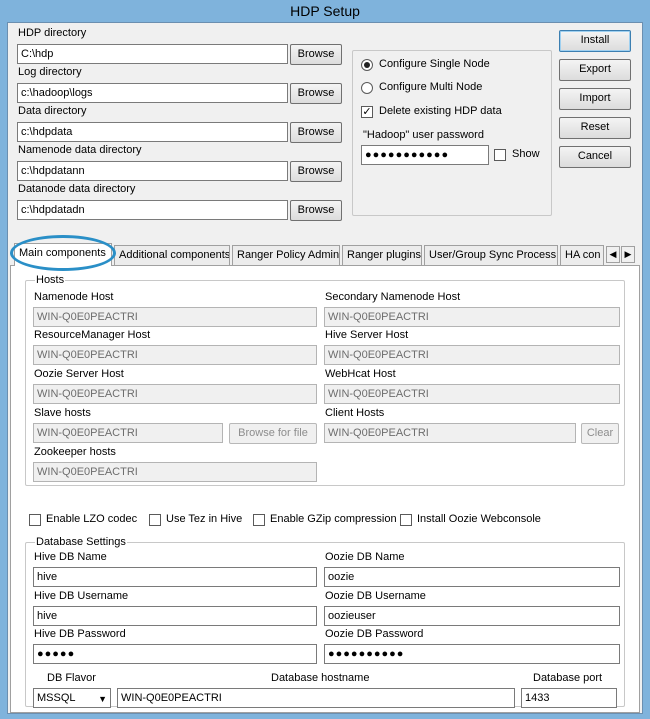 This screenshot has height=719, width=650. What do you see at coordinates (155, 520) in the screenshot?
I see `use-tez-checkbox` at bounding box center [155, 520].